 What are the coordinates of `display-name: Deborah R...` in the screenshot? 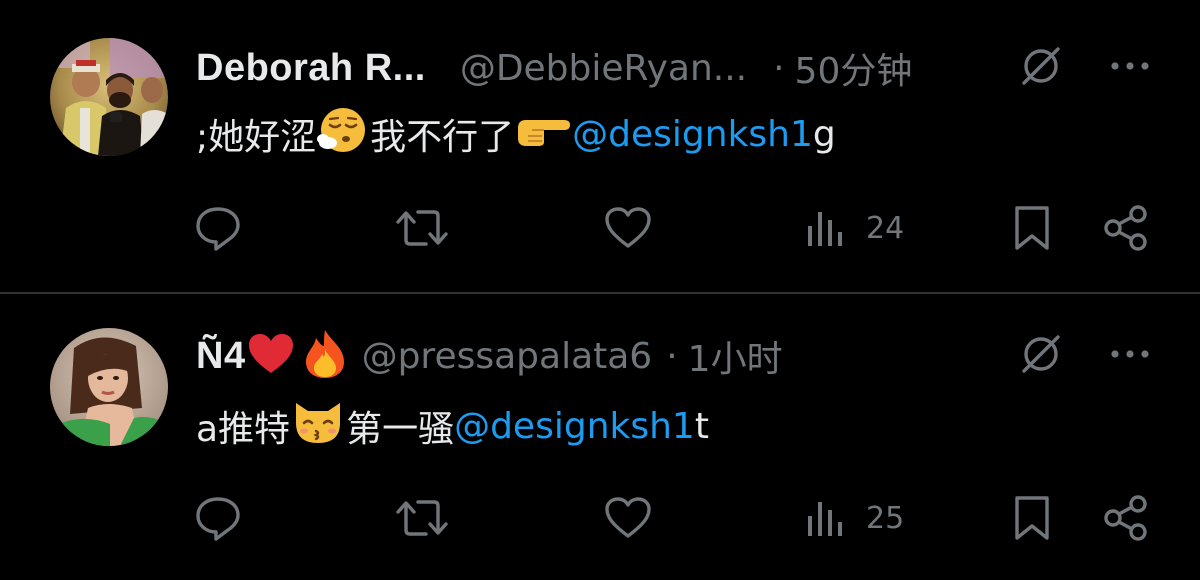 It's located at (311, 68).